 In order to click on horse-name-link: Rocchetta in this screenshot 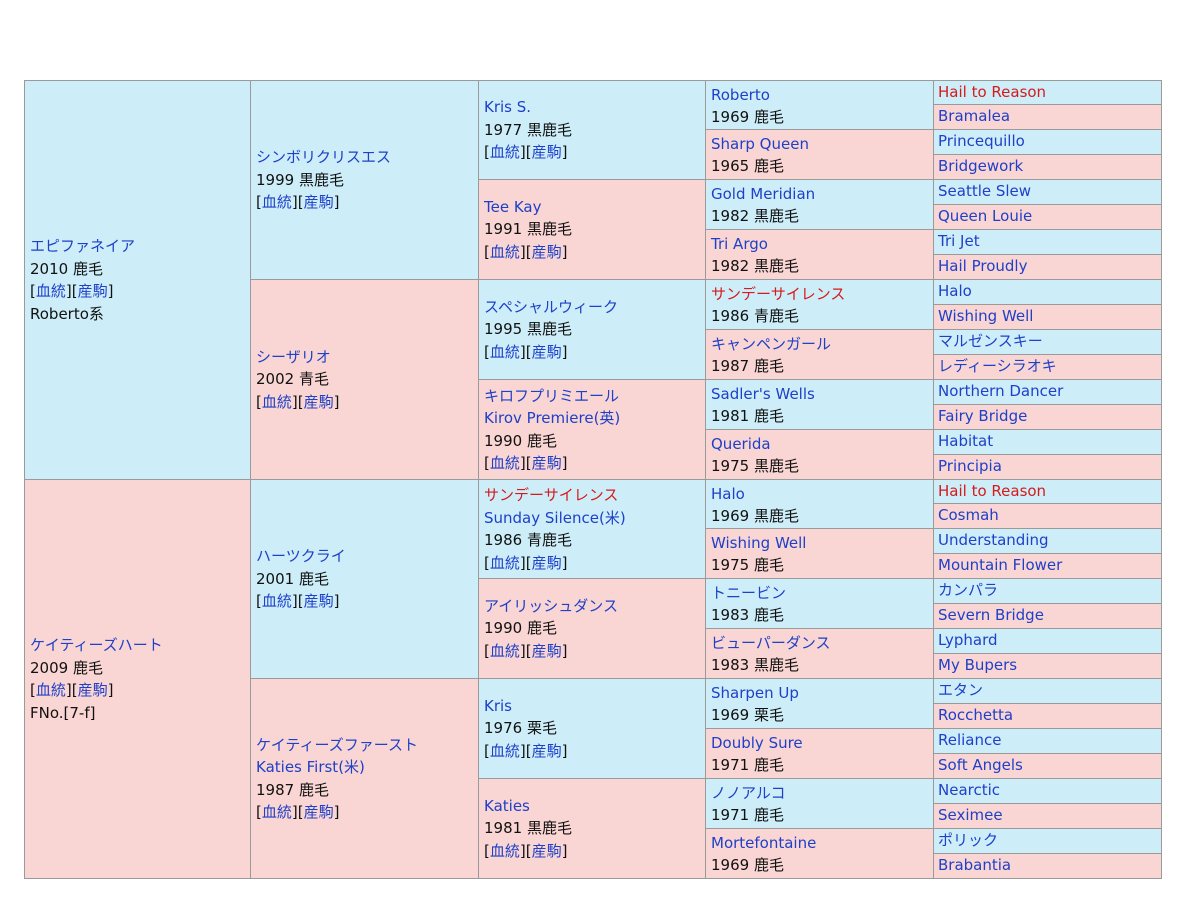, I will do `click(1049, 715)`.